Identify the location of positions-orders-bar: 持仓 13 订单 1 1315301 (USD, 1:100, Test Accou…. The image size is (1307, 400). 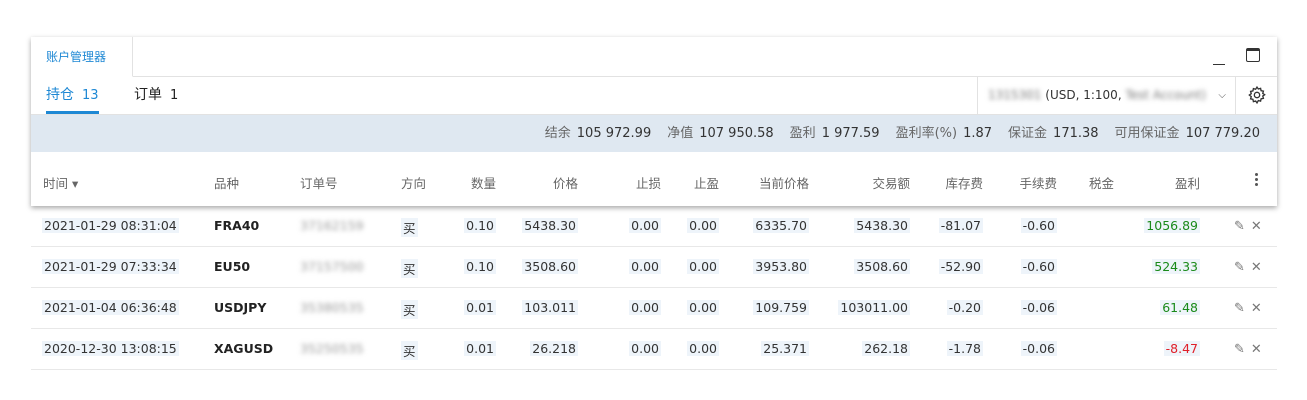
(654, 96).